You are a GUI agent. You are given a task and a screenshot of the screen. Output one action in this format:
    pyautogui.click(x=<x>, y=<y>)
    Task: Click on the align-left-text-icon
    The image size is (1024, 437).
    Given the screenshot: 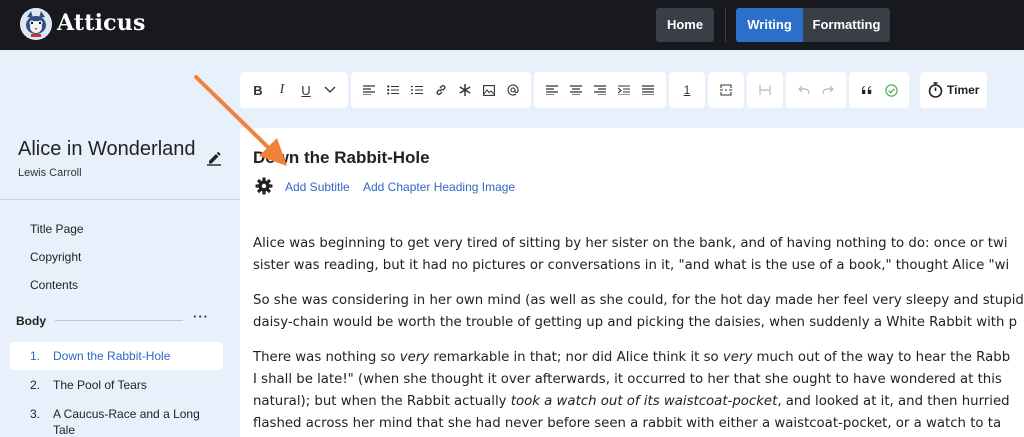 What is the action you would take?
    pyautogui.click(x=369, y=90)
    